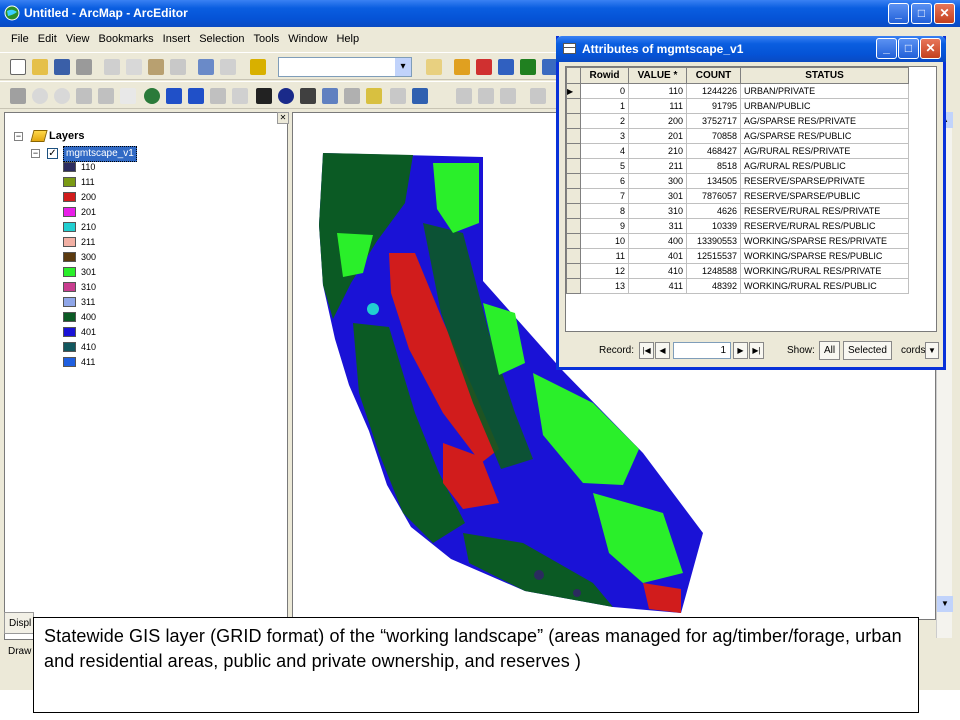 This screenshot has width=960, height=720. I want to click on attr-maximize-button: □, so click(908, 48).